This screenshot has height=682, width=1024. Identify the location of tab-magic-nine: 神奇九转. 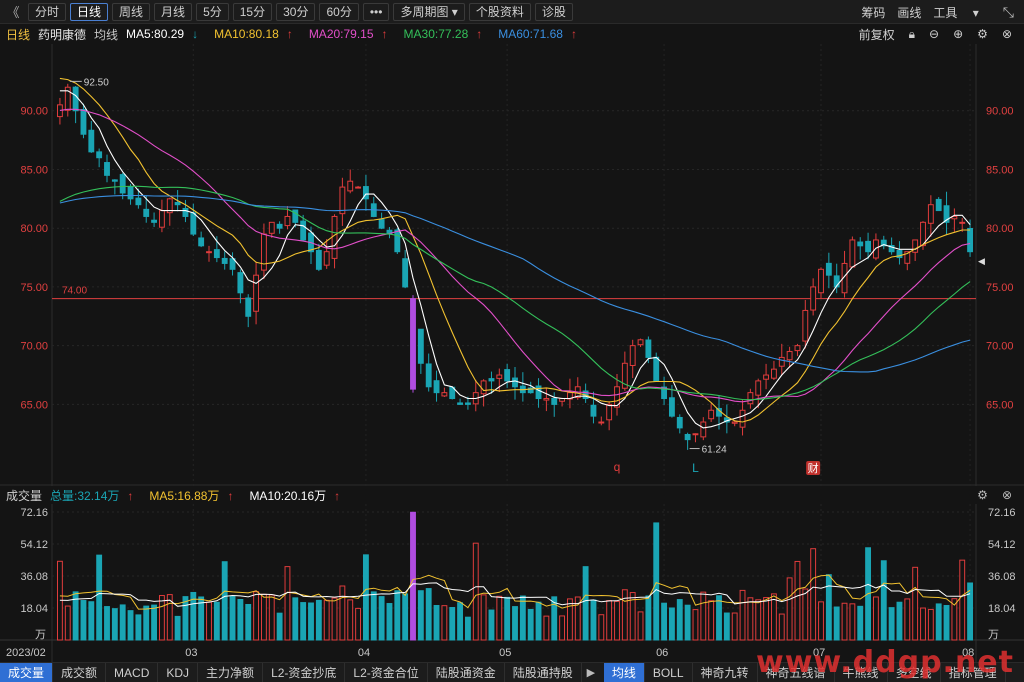
(725, 672).